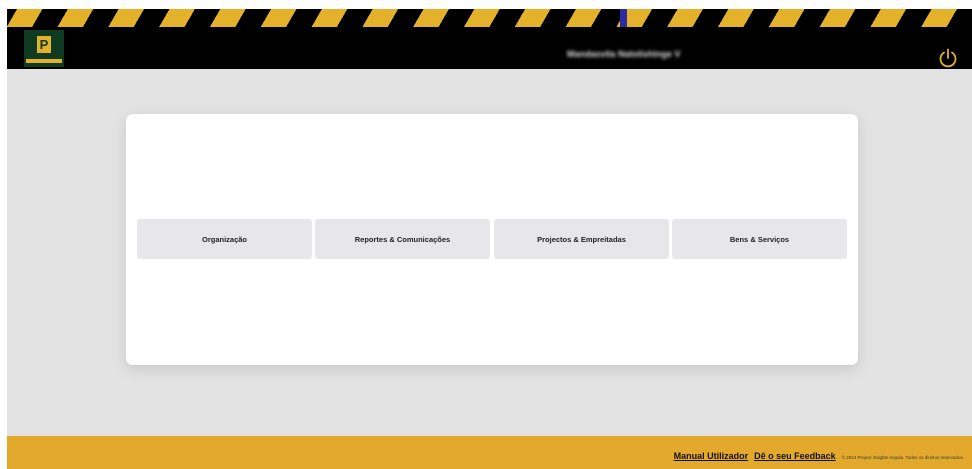 Image resolution: width=972 pixels, height=469 pixels. What do you see at coordinates (795, 456) in the screenshot?
I see `feedback-link: Dê o seu Feedback` at bounding box center [795, 456].